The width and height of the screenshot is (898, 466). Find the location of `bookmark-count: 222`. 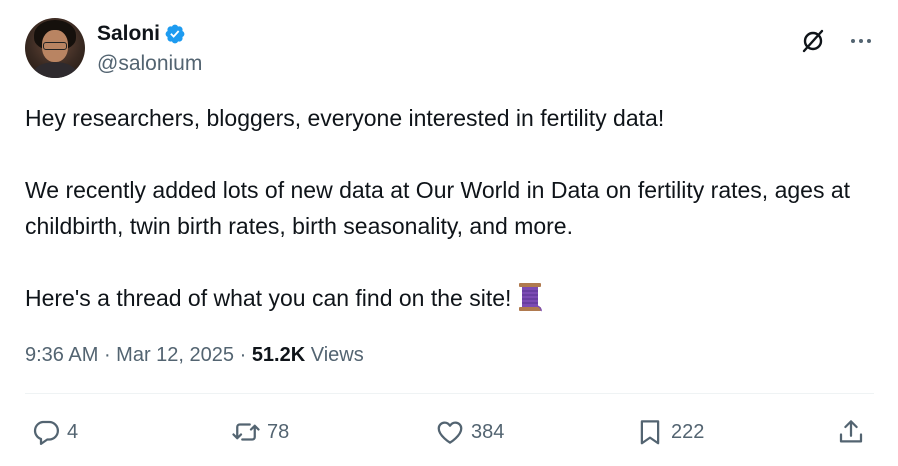

bookmark-count: 222 is located at coordinates (688, 431).